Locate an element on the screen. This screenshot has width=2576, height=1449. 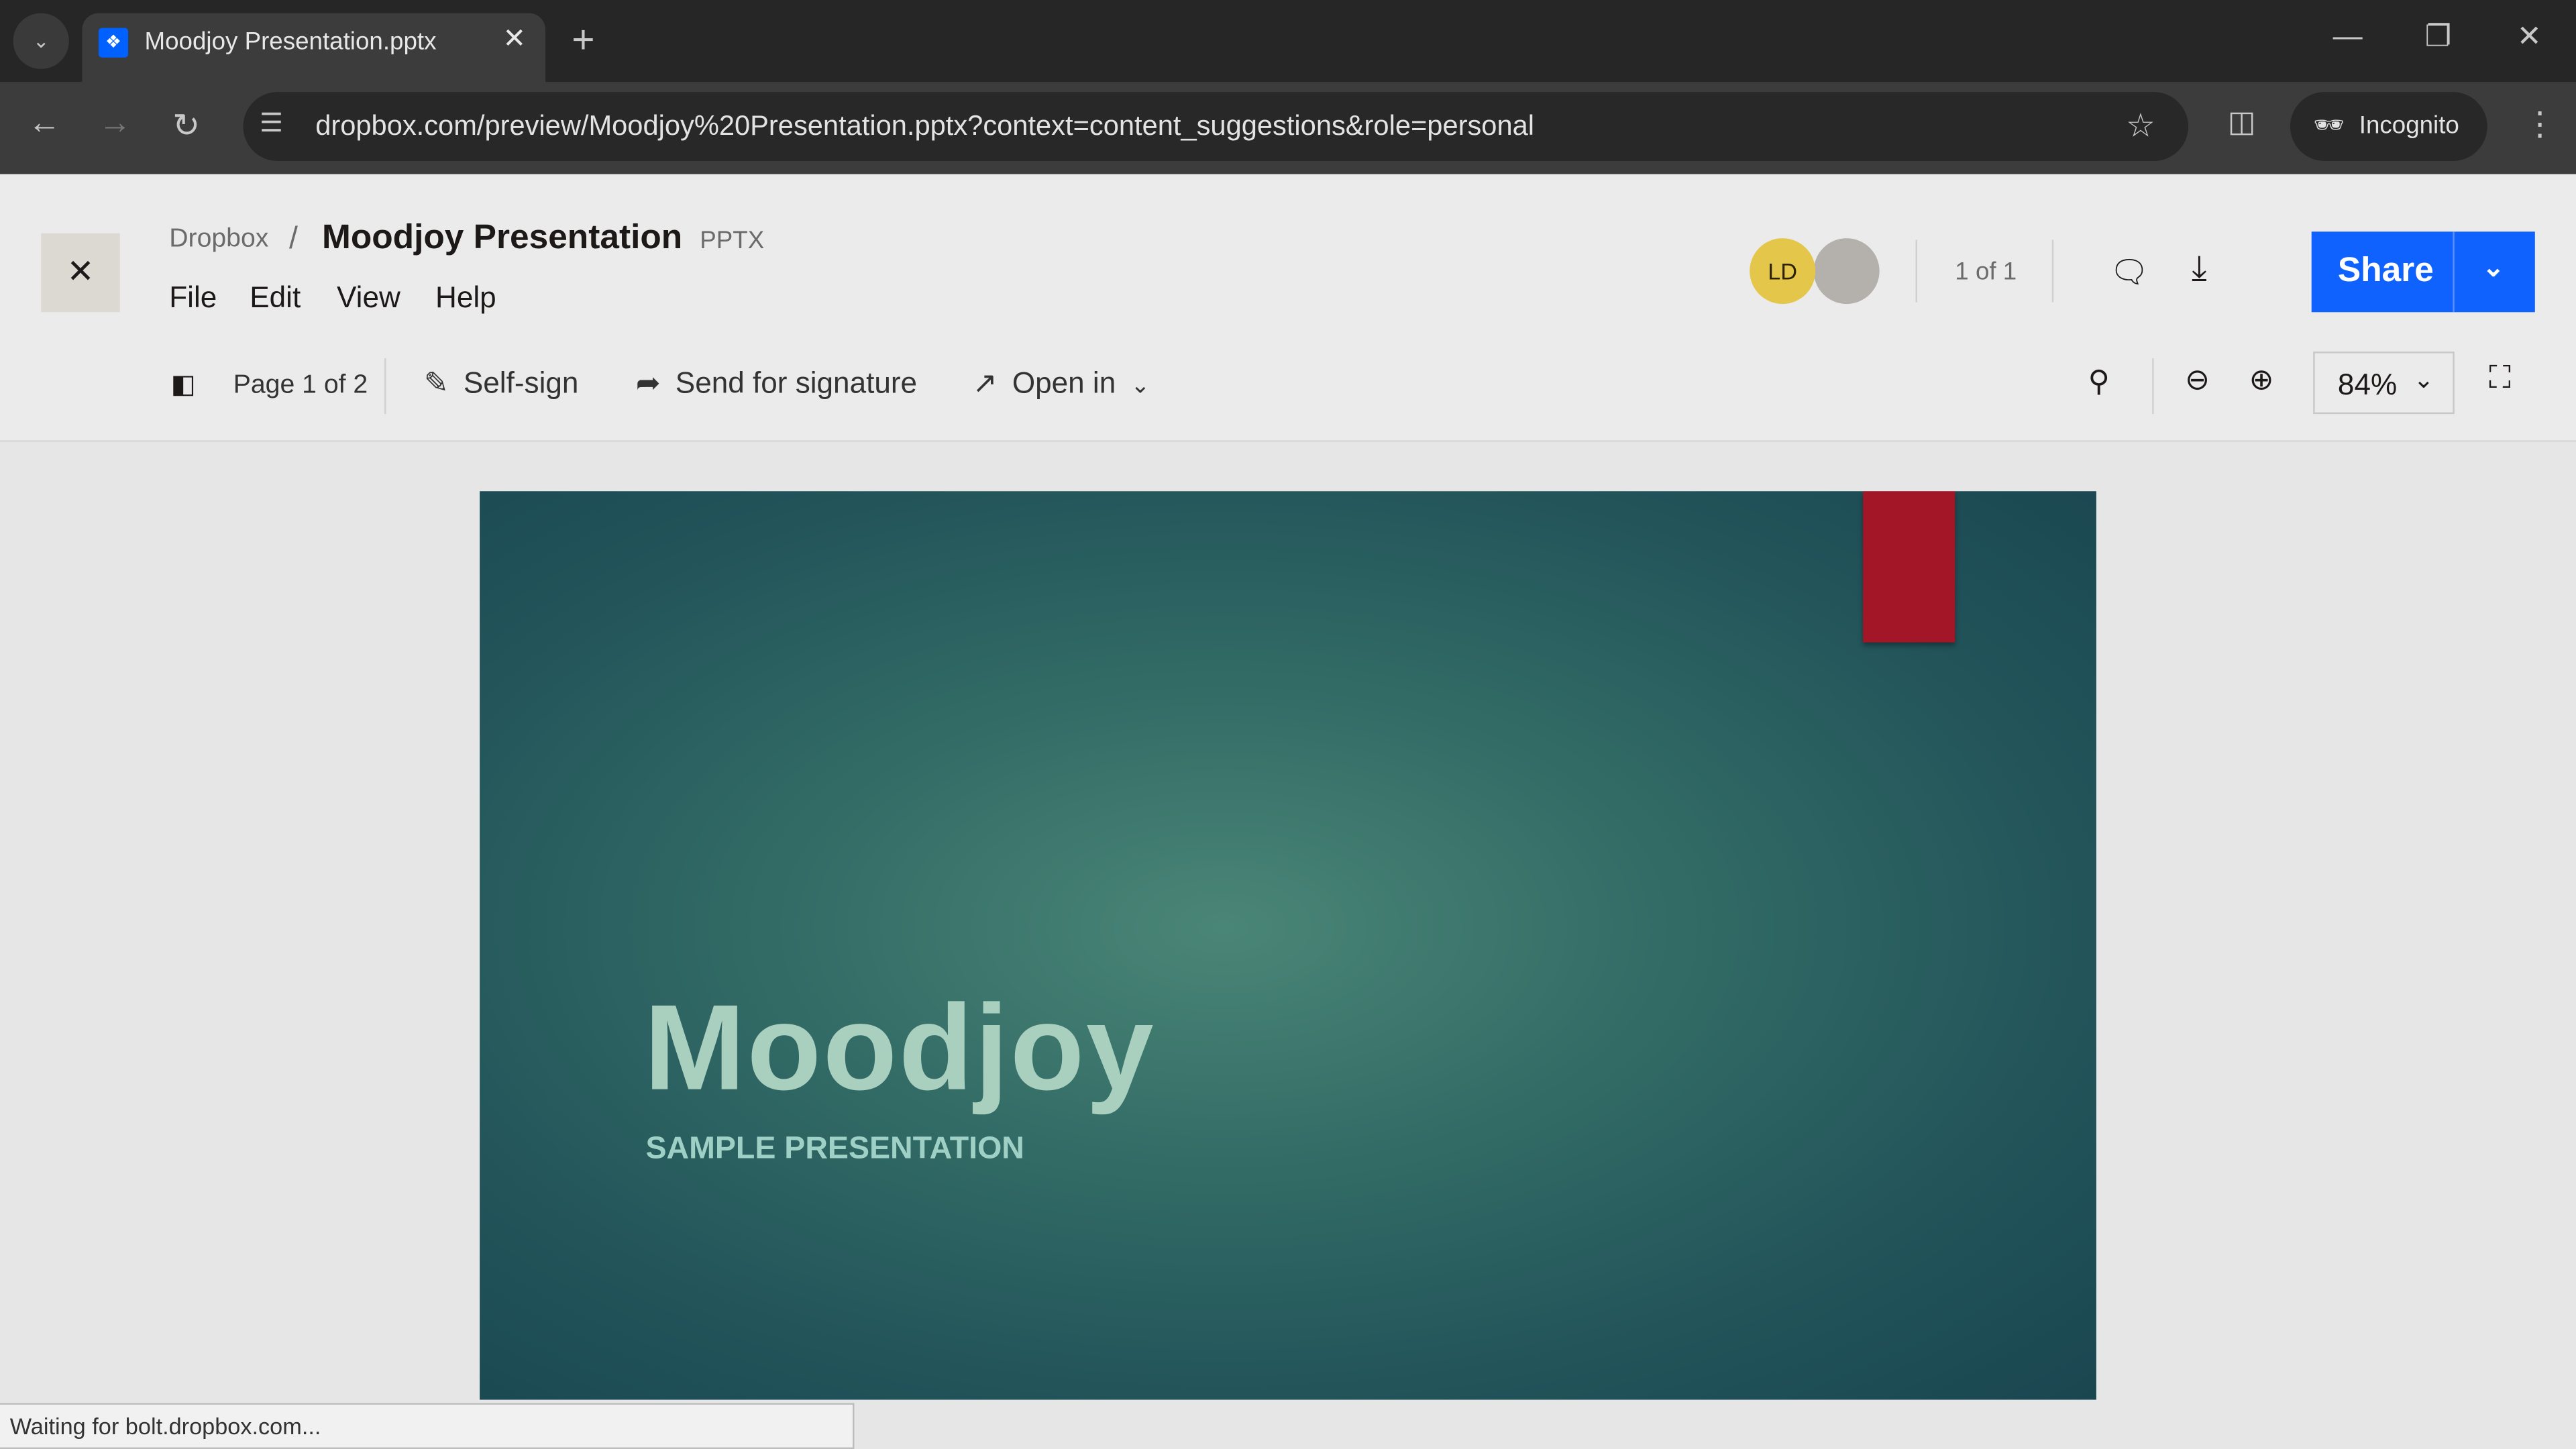
self-sign-label: Self-sign is located at coordinates (521, 383).